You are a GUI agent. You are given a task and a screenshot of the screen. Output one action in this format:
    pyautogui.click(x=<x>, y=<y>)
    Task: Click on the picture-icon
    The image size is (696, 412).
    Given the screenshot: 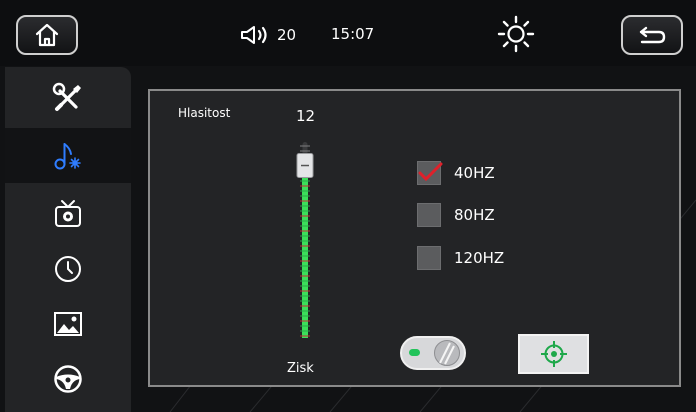 What is the action you would take?
    pyautogui.click(x=68, y=323)
    